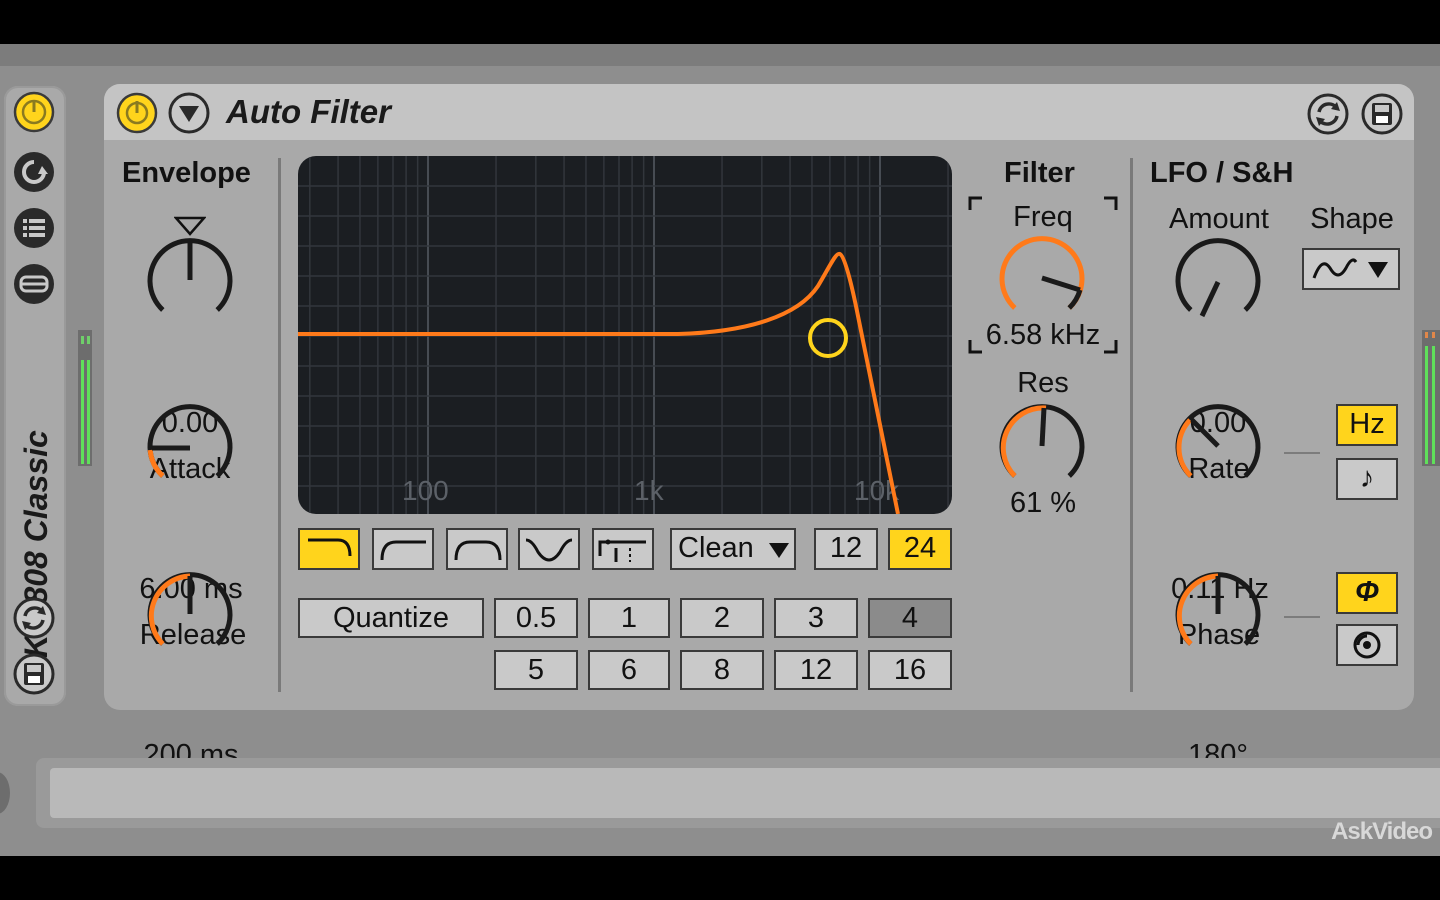  What do you see at coordinates (85, 398) in the screenshot?
I see `rack-output-meter` at bounding box center [85, 398].